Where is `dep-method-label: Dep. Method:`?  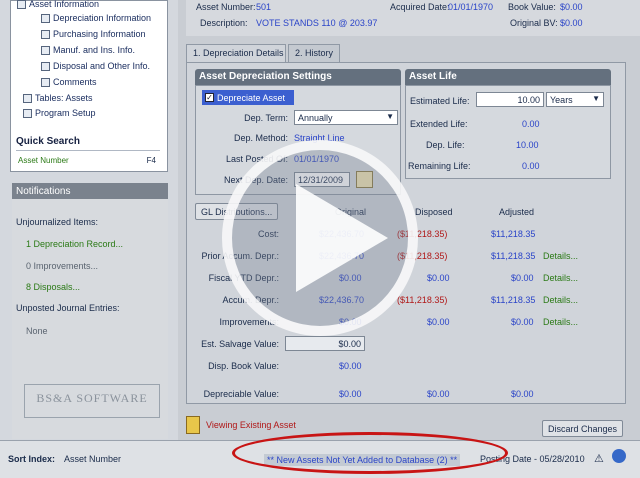
dep-method-label: Dep. Method: is located at coordinates (260, 138).